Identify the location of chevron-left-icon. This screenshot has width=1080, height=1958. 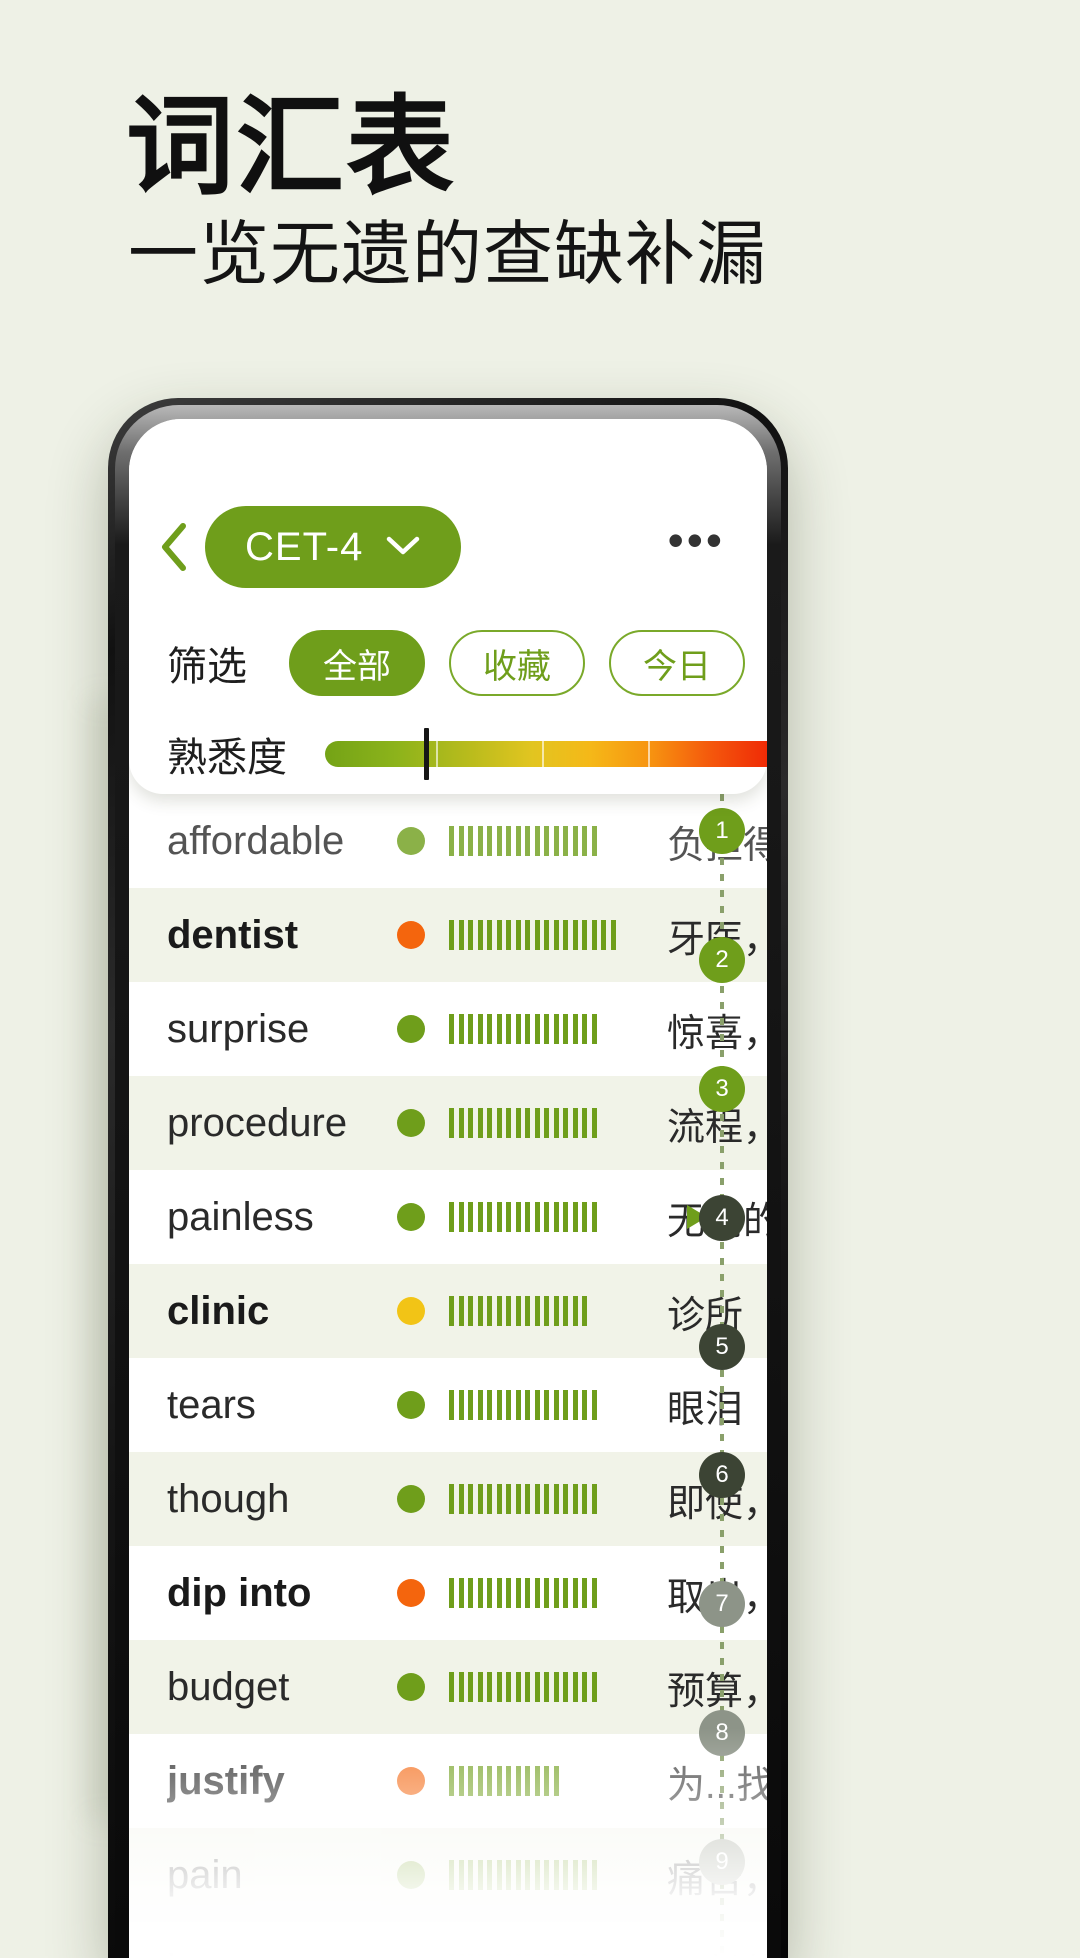
(174, 547).